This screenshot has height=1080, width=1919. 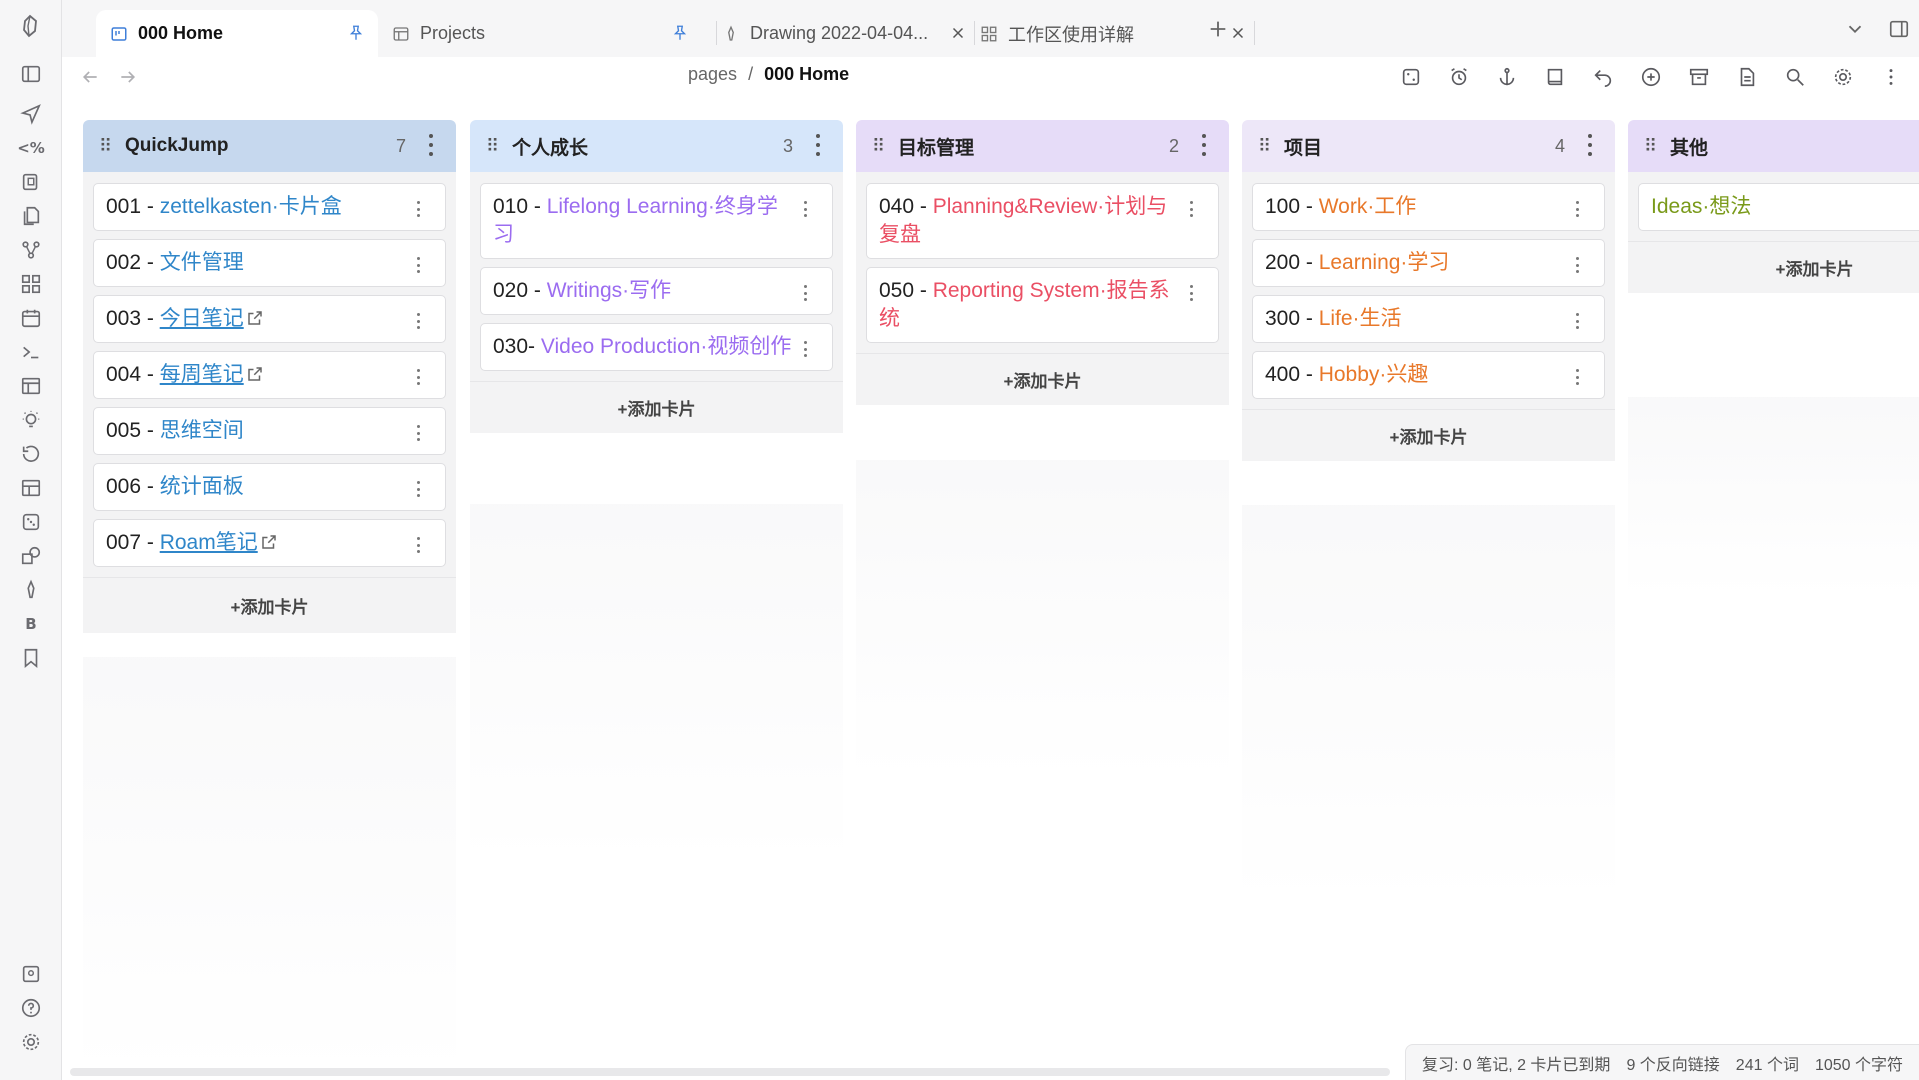 I want to click on lane-header: ⠿ QuickJump 7, so click(x=269, y=146).